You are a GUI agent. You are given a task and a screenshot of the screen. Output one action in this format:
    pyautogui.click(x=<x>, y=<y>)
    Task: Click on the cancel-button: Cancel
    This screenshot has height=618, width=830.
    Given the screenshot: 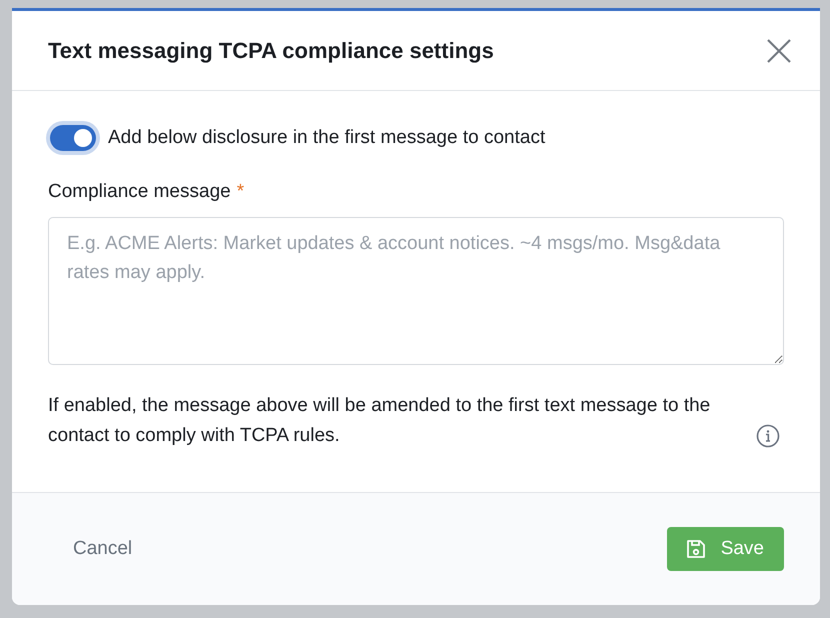 What is the action you would take?
    pyautogui.click(x=103, y=549)
    